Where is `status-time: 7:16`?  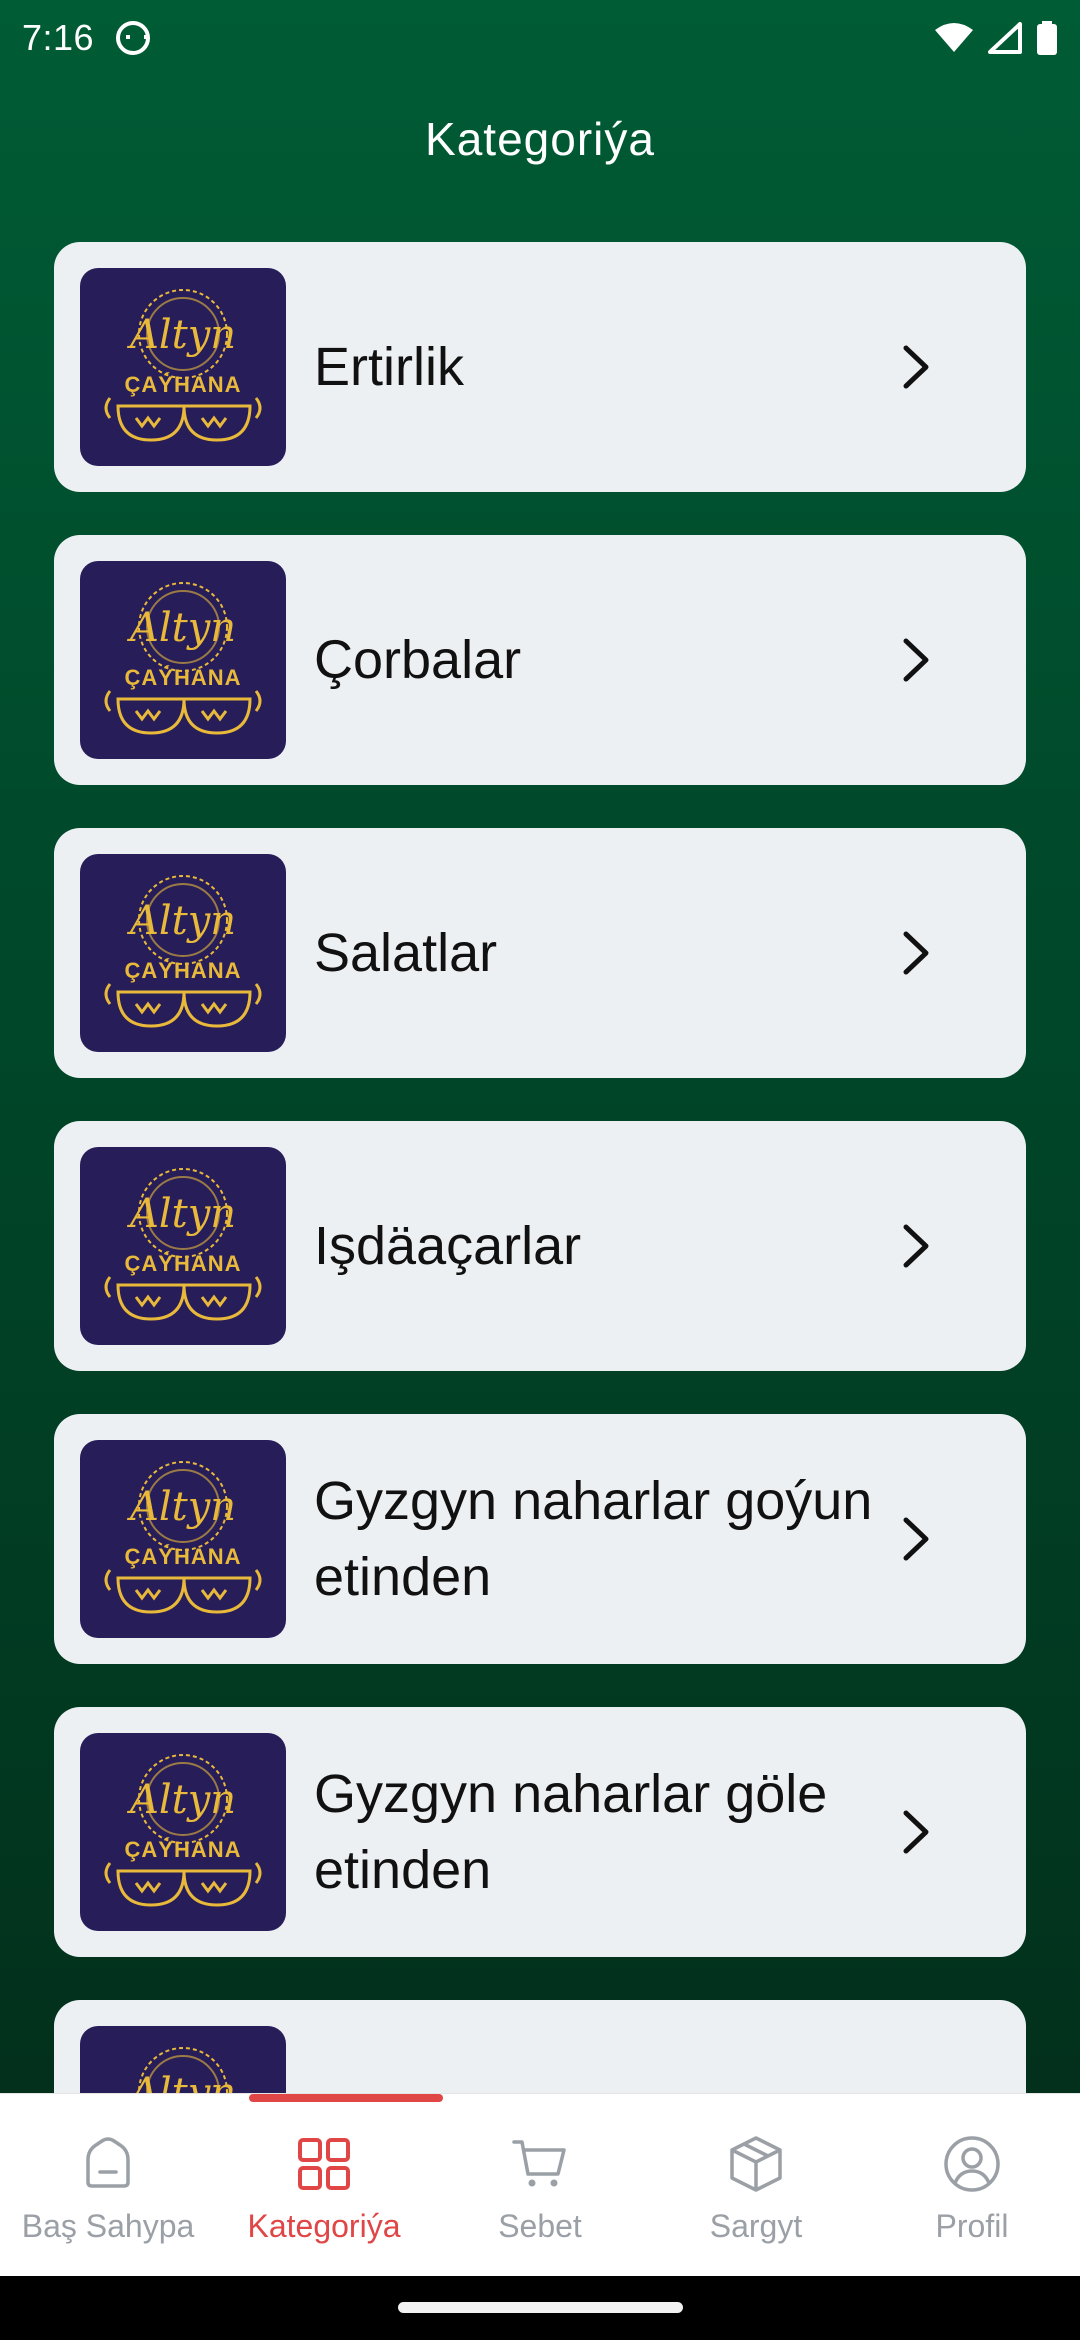 status-time: 7:16 is located at coordinates (58, 37).